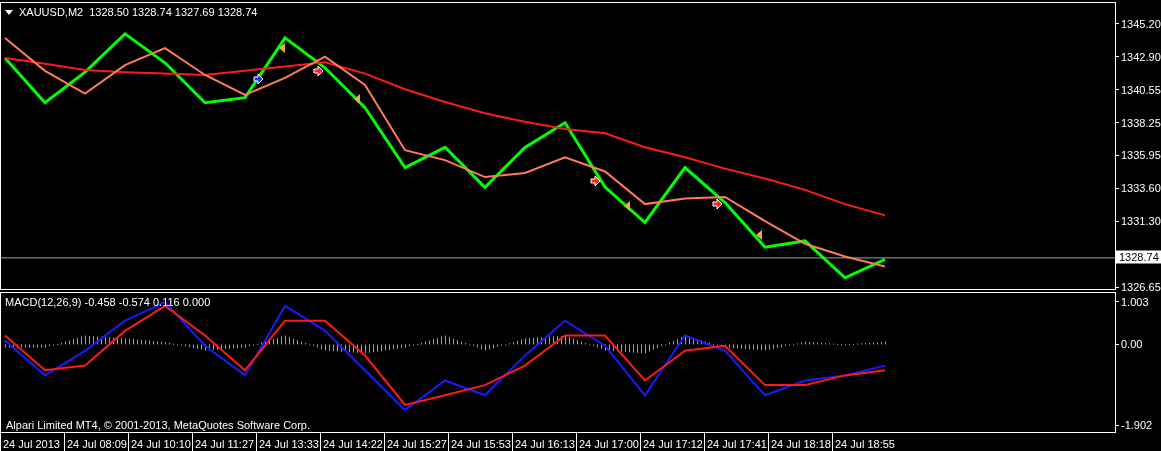 The width and height of the screenshot is (1161, 451). Describe the element at coordinates (1141, 155) in the screenshot. I see `axis-label: 1335.95` at that location.